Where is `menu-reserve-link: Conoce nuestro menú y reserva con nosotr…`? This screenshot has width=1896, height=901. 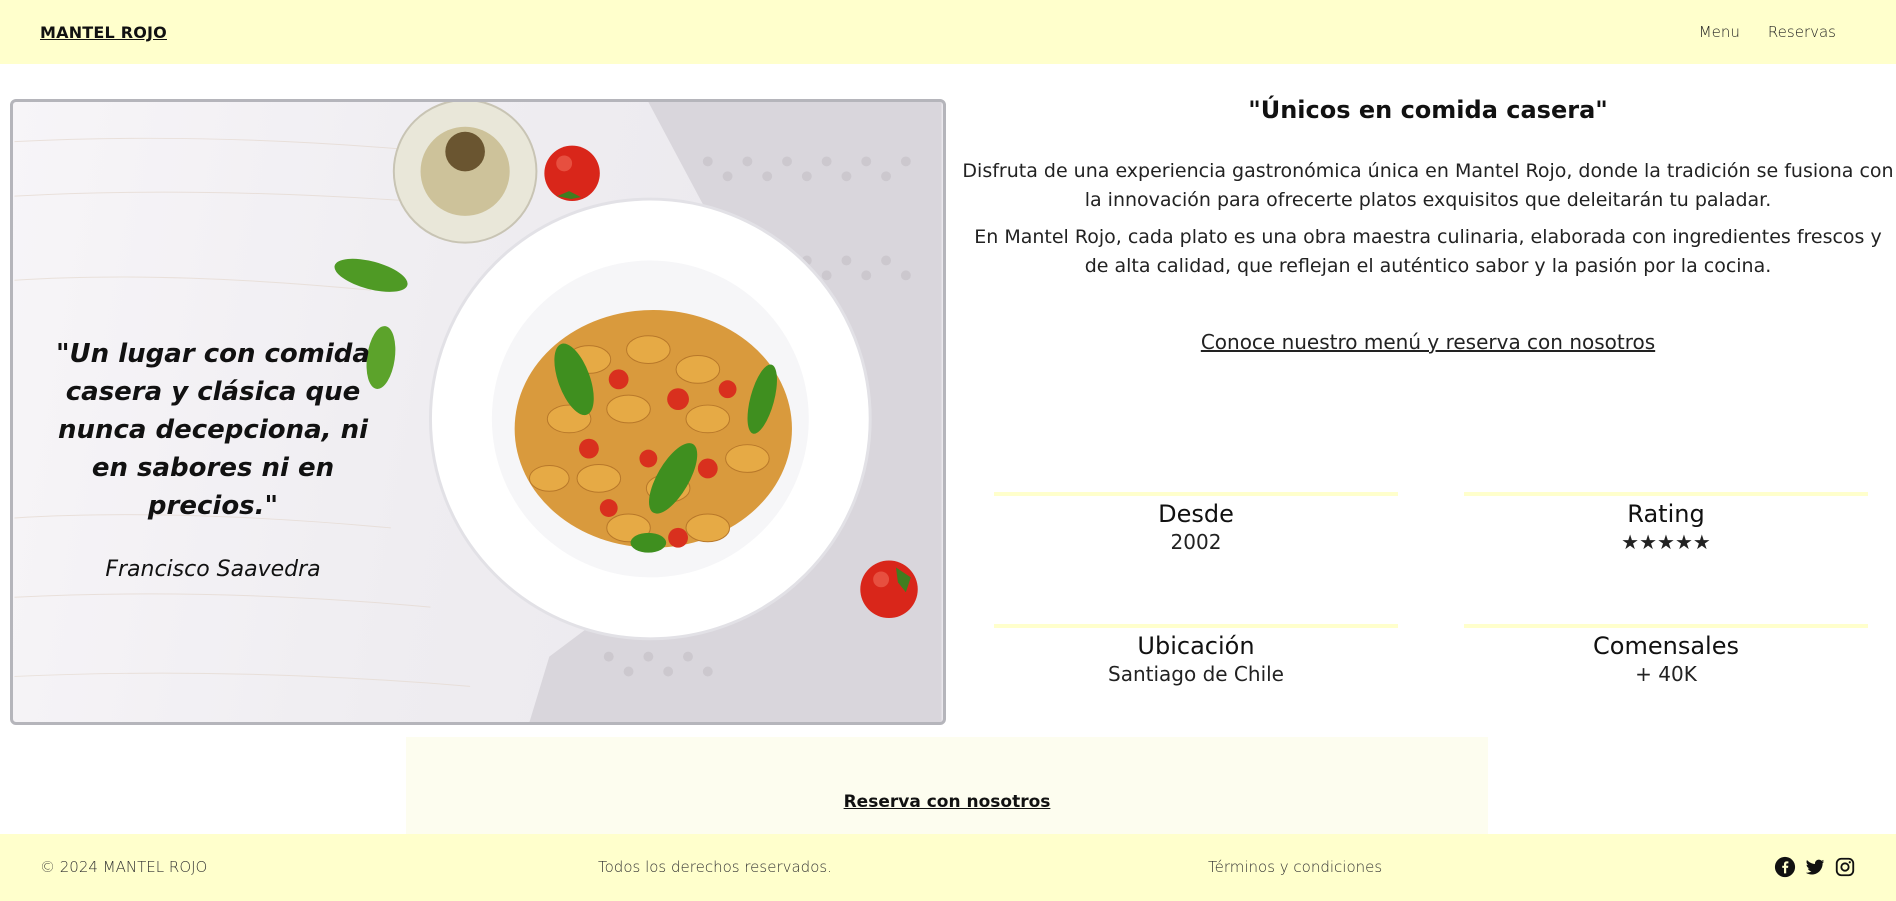
menu-reserve-link: Conoce nuestro menú y reserva con nosotr… is located at coordinates (1428, 342).